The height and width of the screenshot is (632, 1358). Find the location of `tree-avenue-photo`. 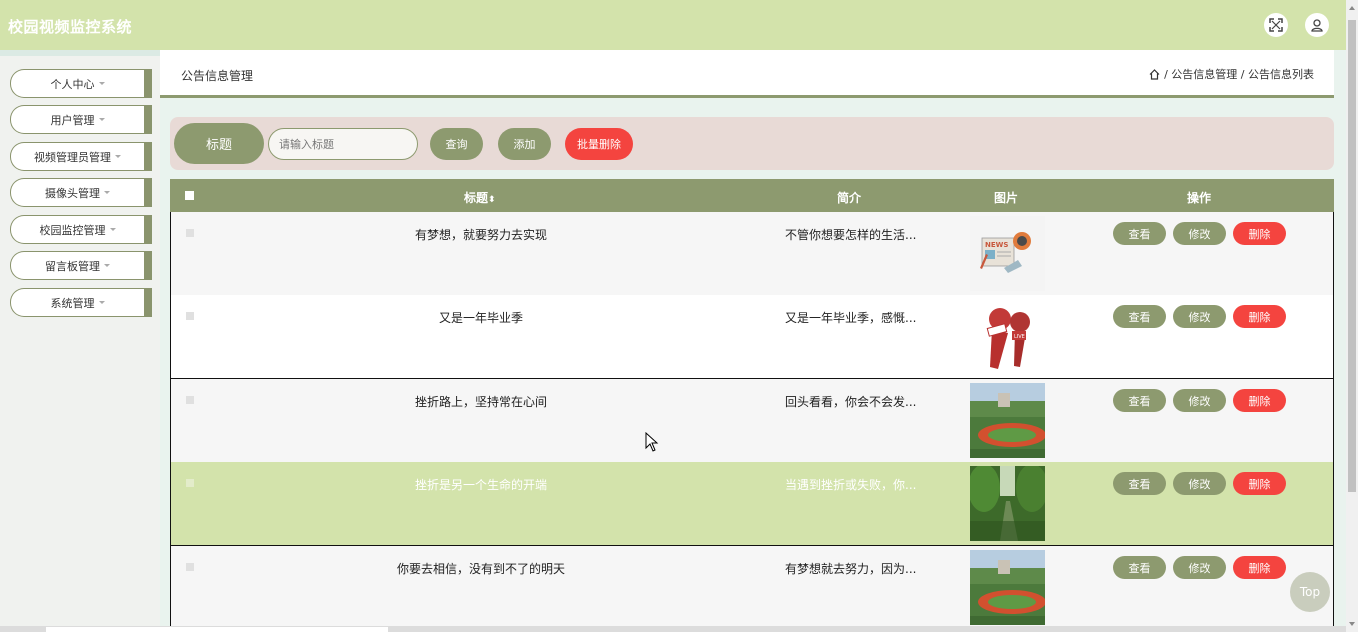

tree-avenue-photo is located at coordinates (1007, 503).